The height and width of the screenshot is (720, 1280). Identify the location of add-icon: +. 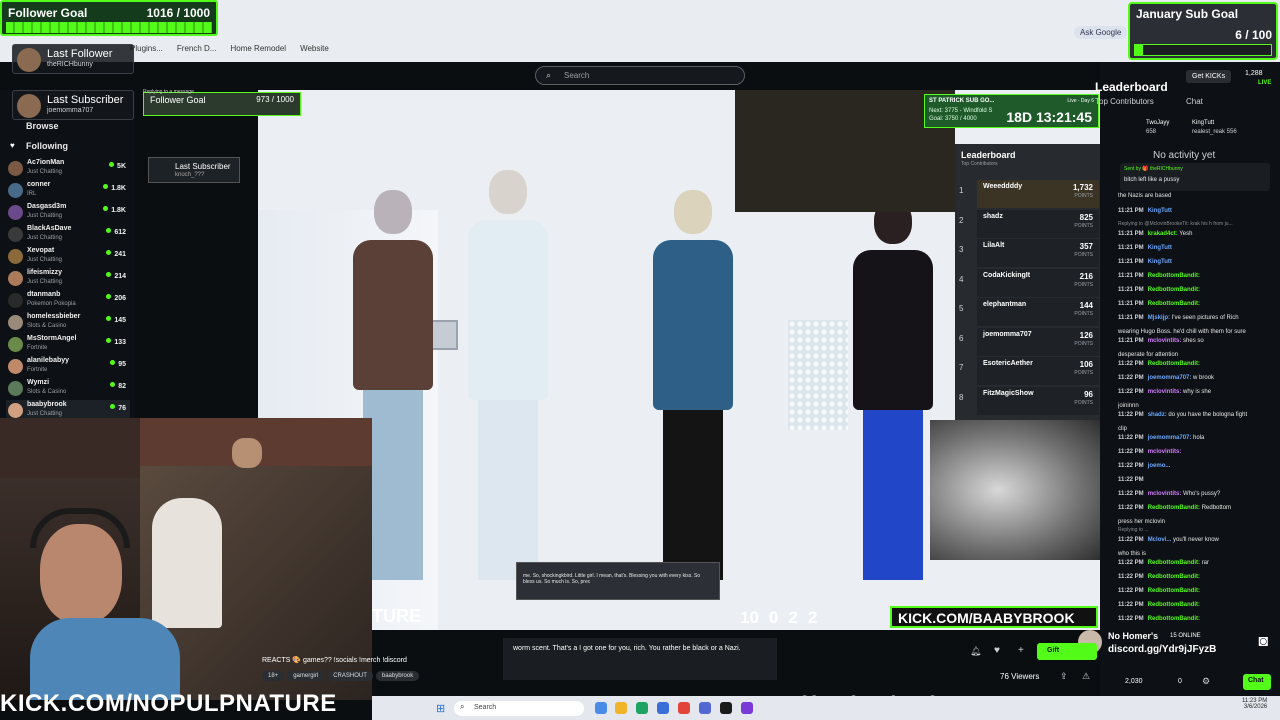
(1021, 650).